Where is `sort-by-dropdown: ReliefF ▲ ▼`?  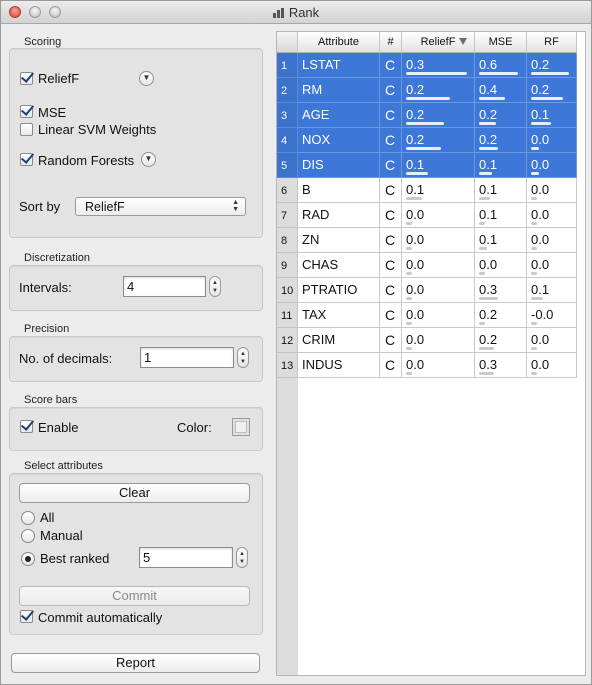
sort-by-dropdown: ReliefF ▲ ▼ is located at coordinates (160, 206).